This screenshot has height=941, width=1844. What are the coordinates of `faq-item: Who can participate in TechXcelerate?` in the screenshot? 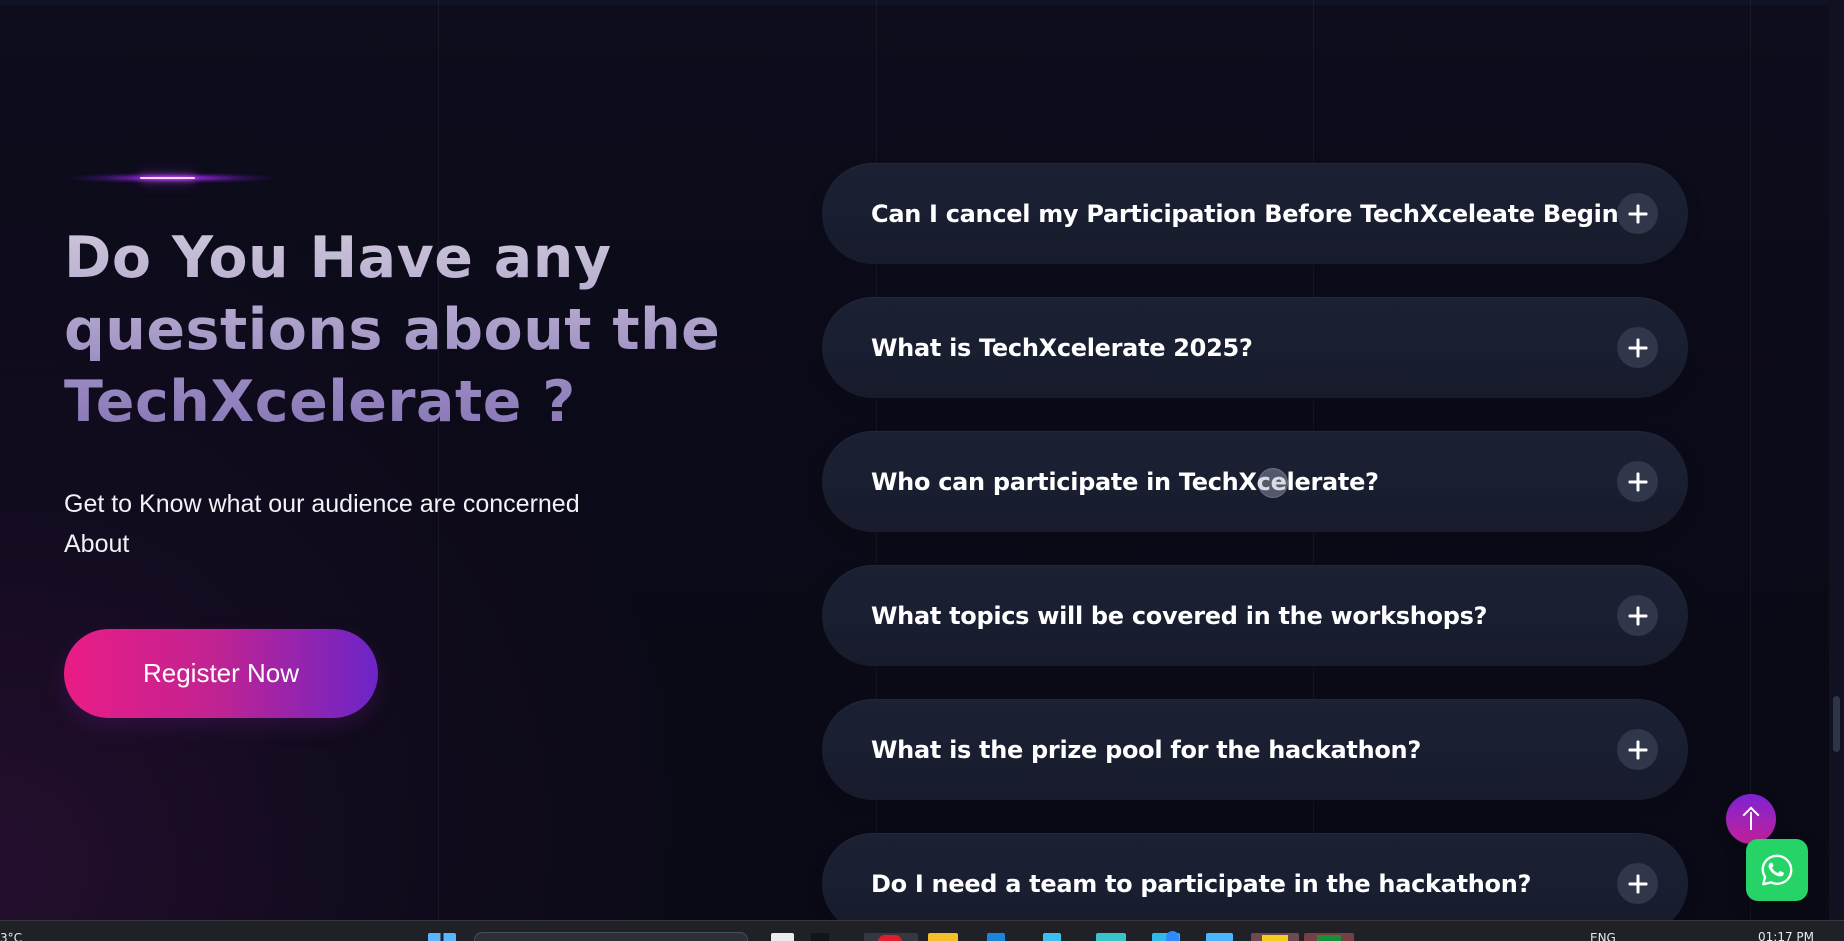 It's located at (1255, 481).